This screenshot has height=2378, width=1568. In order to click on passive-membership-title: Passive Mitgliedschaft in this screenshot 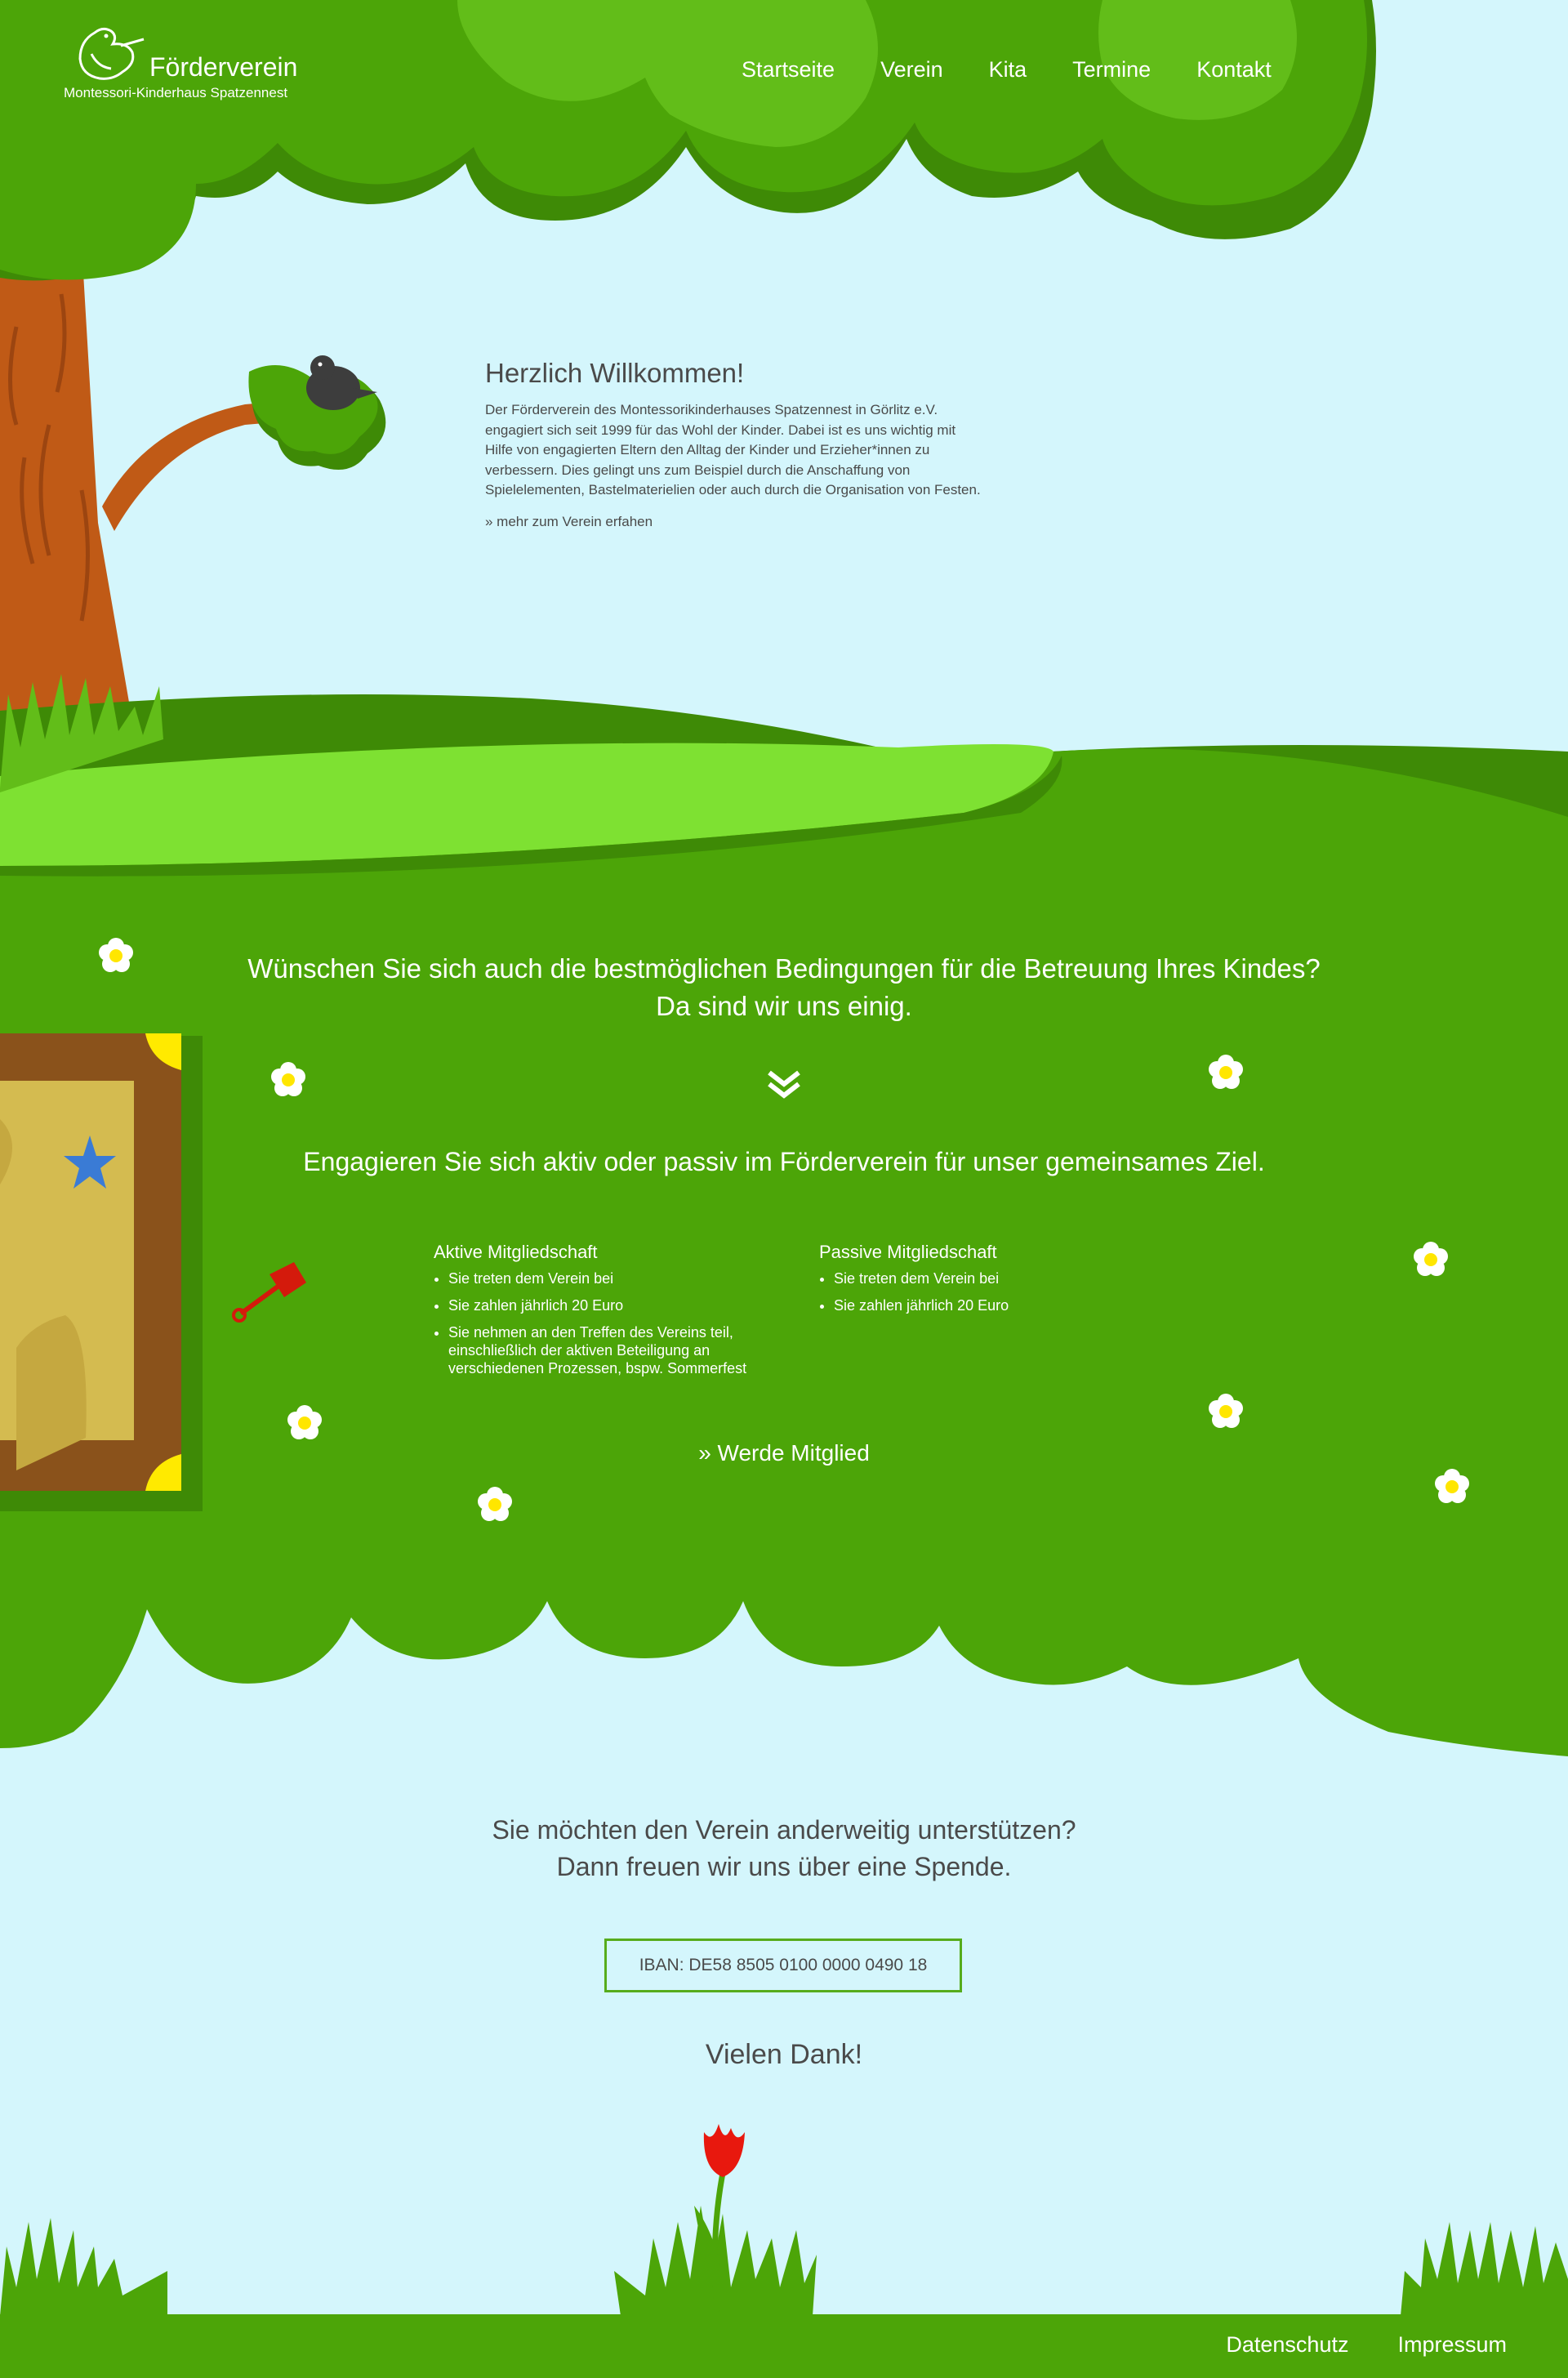, I will do `click(908, 1252)`.